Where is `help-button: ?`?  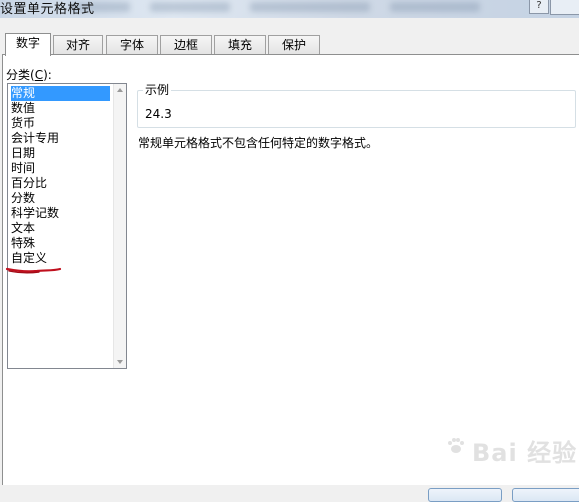
help-button: ? is located at coordinates (539, 7).